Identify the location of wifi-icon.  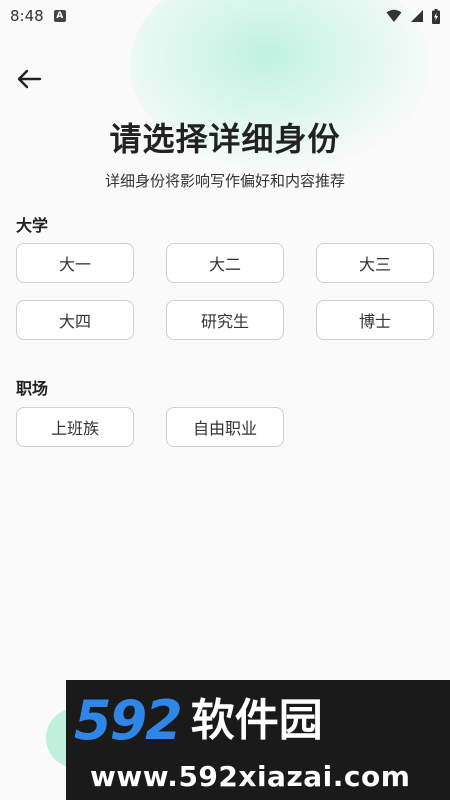
(394, 15).